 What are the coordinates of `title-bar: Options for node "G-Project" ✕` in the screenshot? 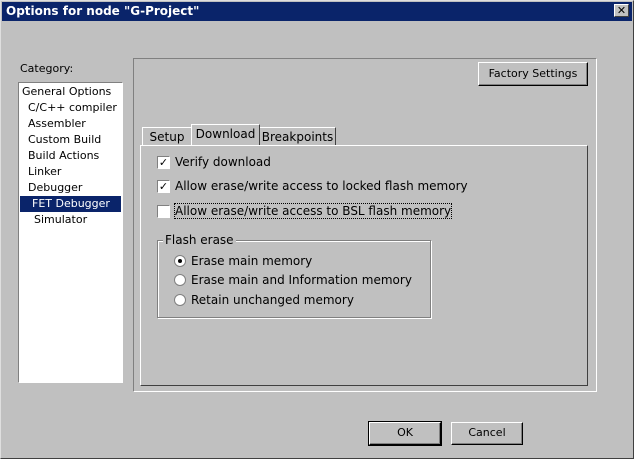 It's located at (317, 11).